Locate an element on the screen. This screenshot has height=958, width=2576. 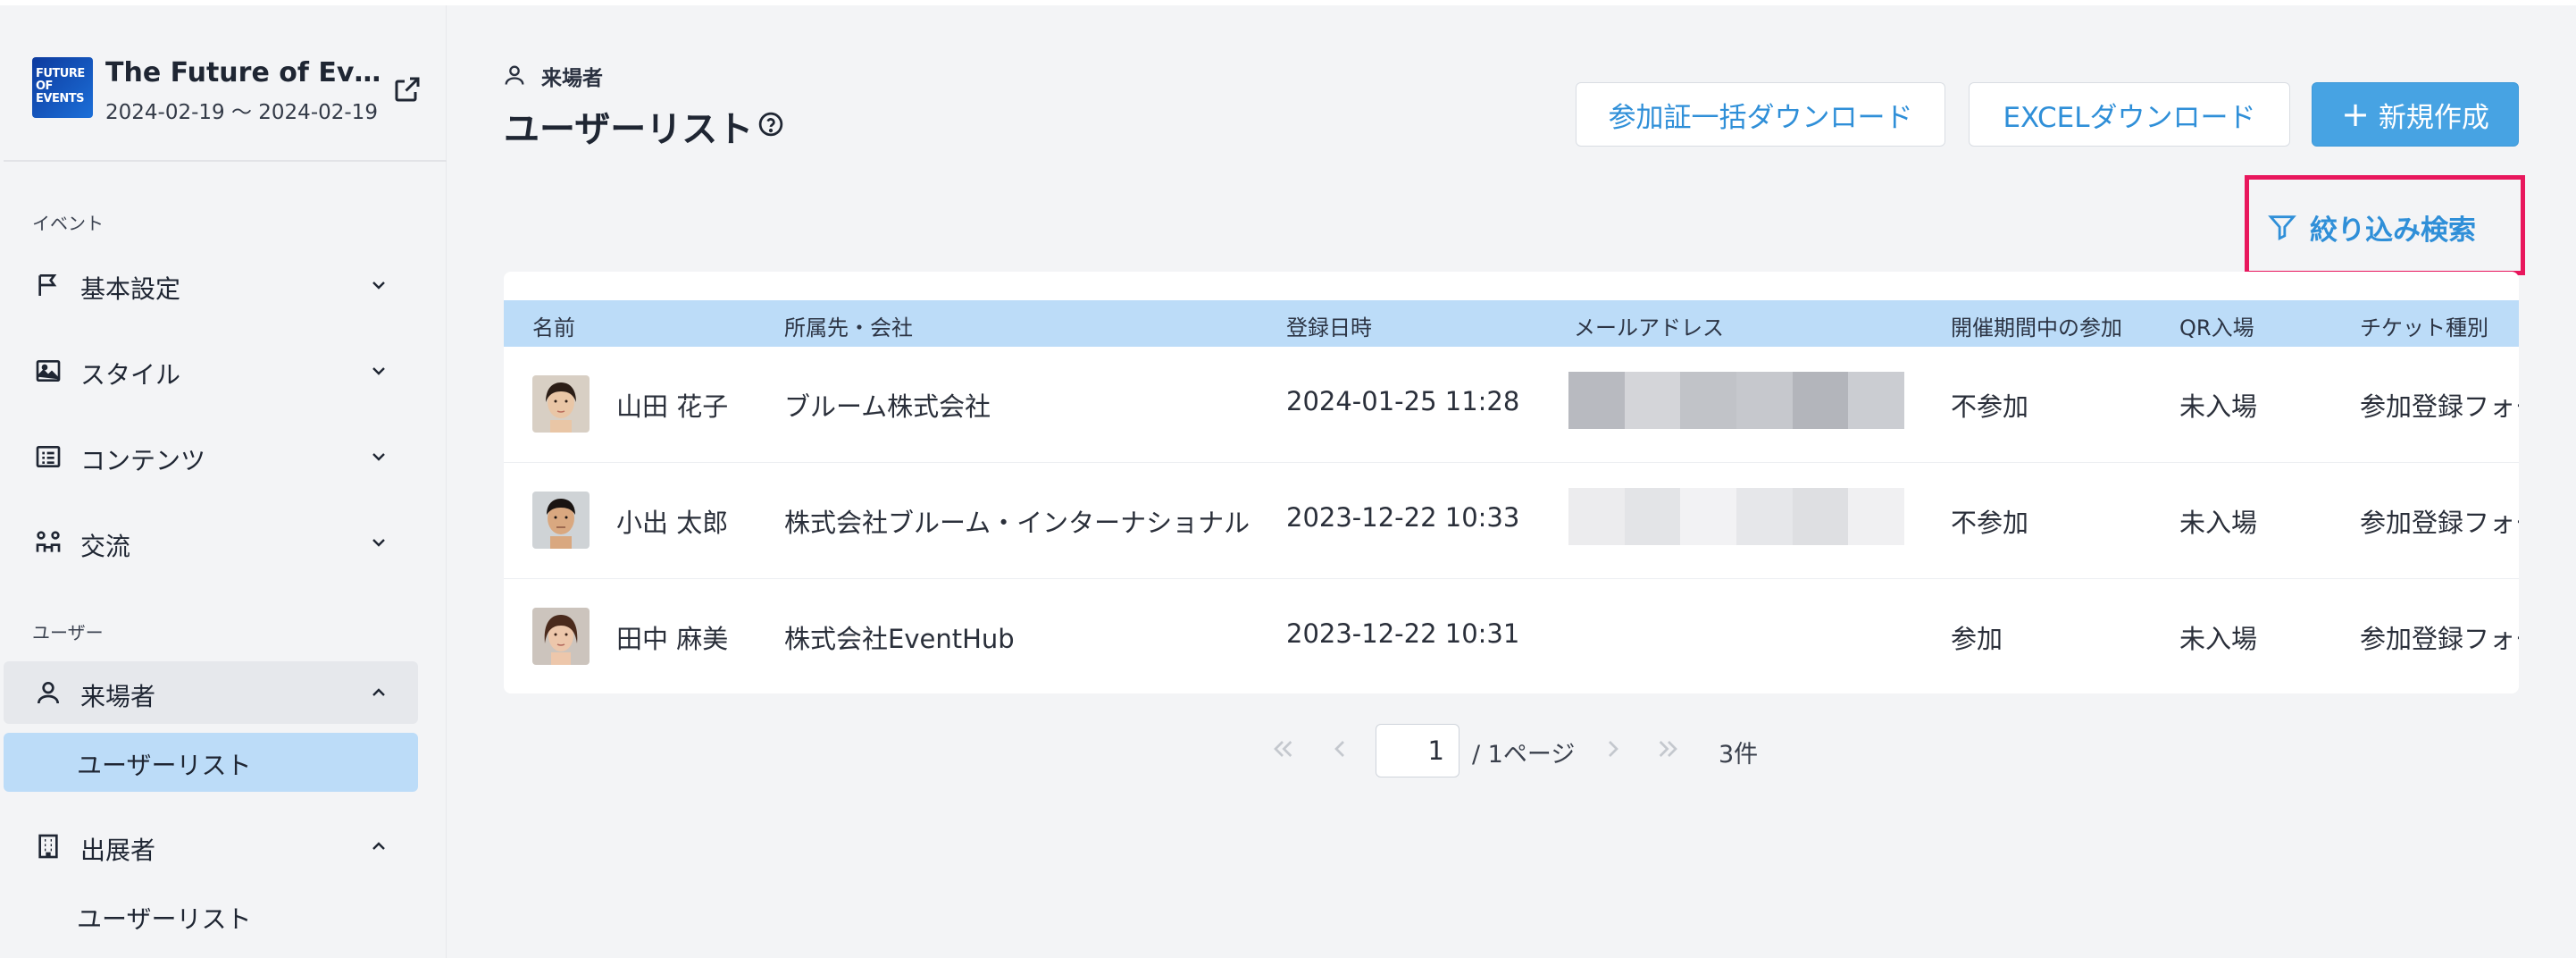
result-count: 3件 is located at coordinates (1739, 755).